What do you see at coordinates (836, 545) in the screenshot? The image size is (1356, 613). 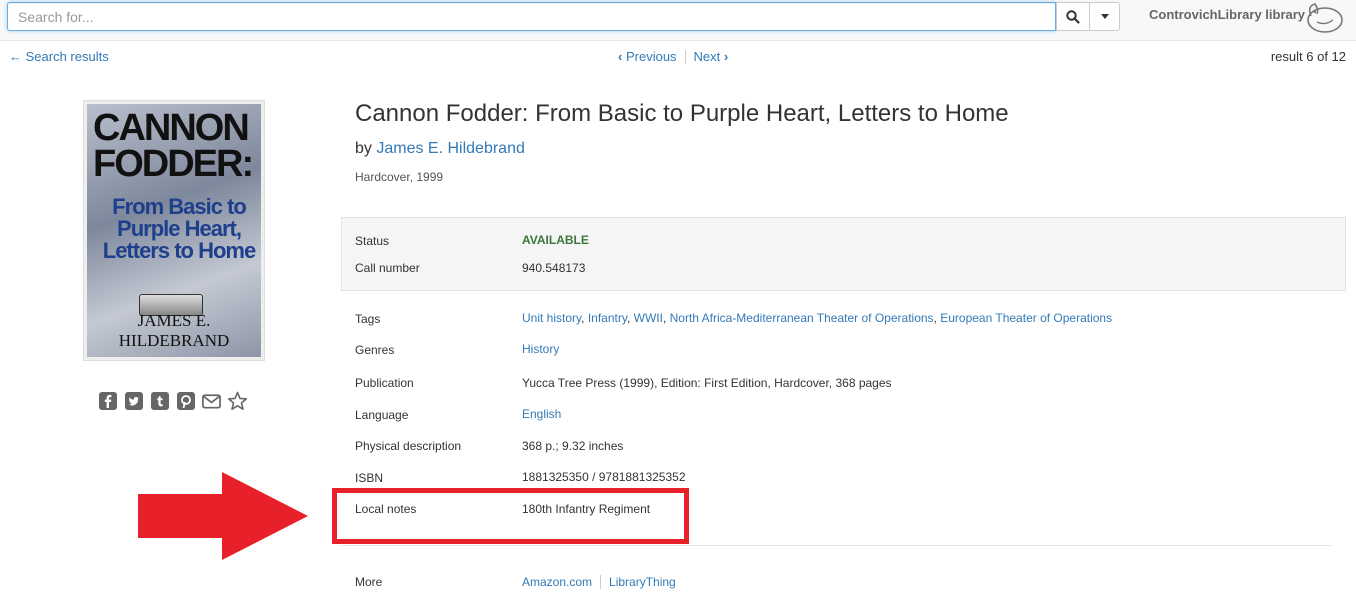 I see `section-divider` at bounding box center [836, 545].